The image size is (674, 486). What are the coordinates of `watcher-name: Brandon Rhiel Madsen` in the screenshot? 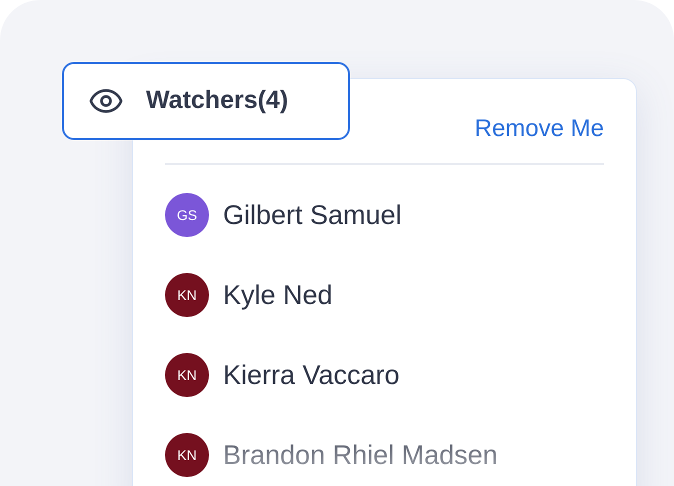 It's located at (360, 455).